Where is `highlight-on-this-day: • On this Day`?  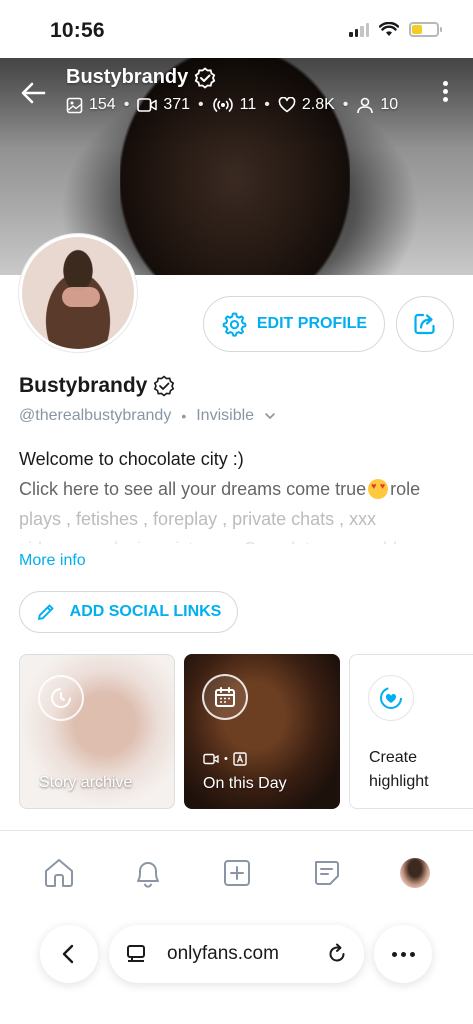 highlight-on-this-day: • On this Day is located at coordinates (262, 731).